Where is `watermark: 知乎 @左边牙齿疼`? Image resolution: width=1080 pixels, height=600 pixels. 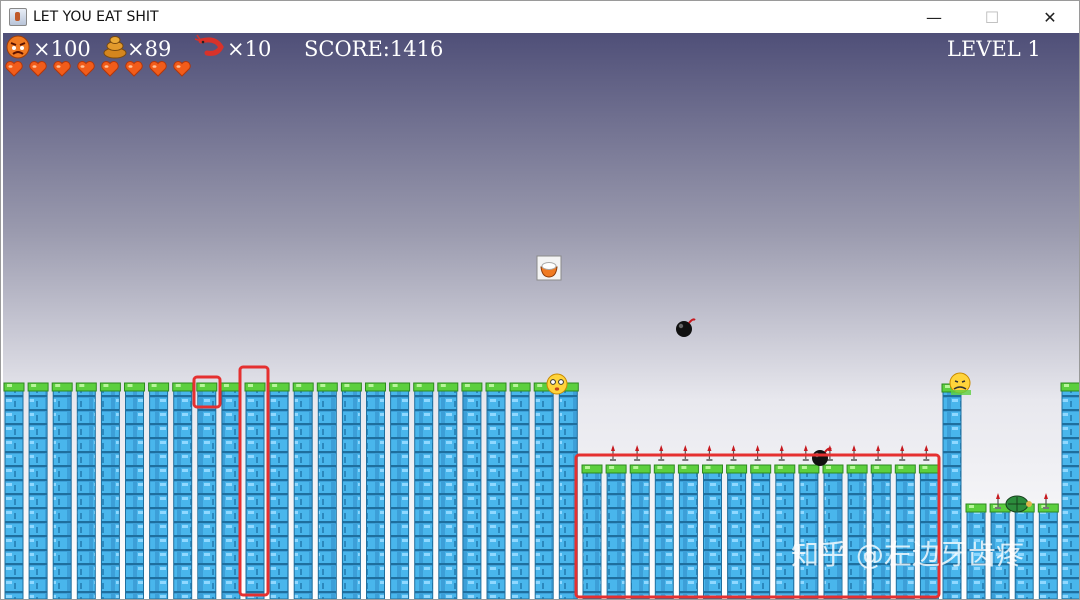 watermark: 知乎 @左边牙齿疼 is located at coordinates (907, 554).